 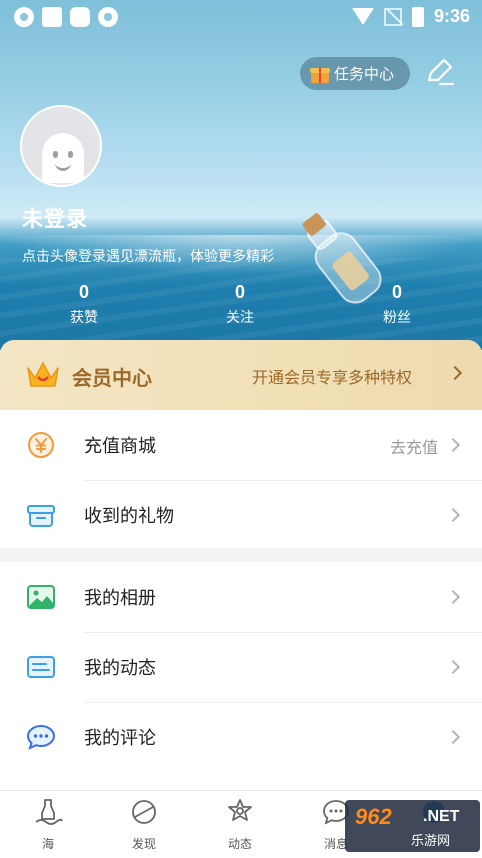 What do you see at coordinates (241, 667) in the screenshot?
I see `menu-item-my-posts: 我的动态` at bounding box center [241, 667].